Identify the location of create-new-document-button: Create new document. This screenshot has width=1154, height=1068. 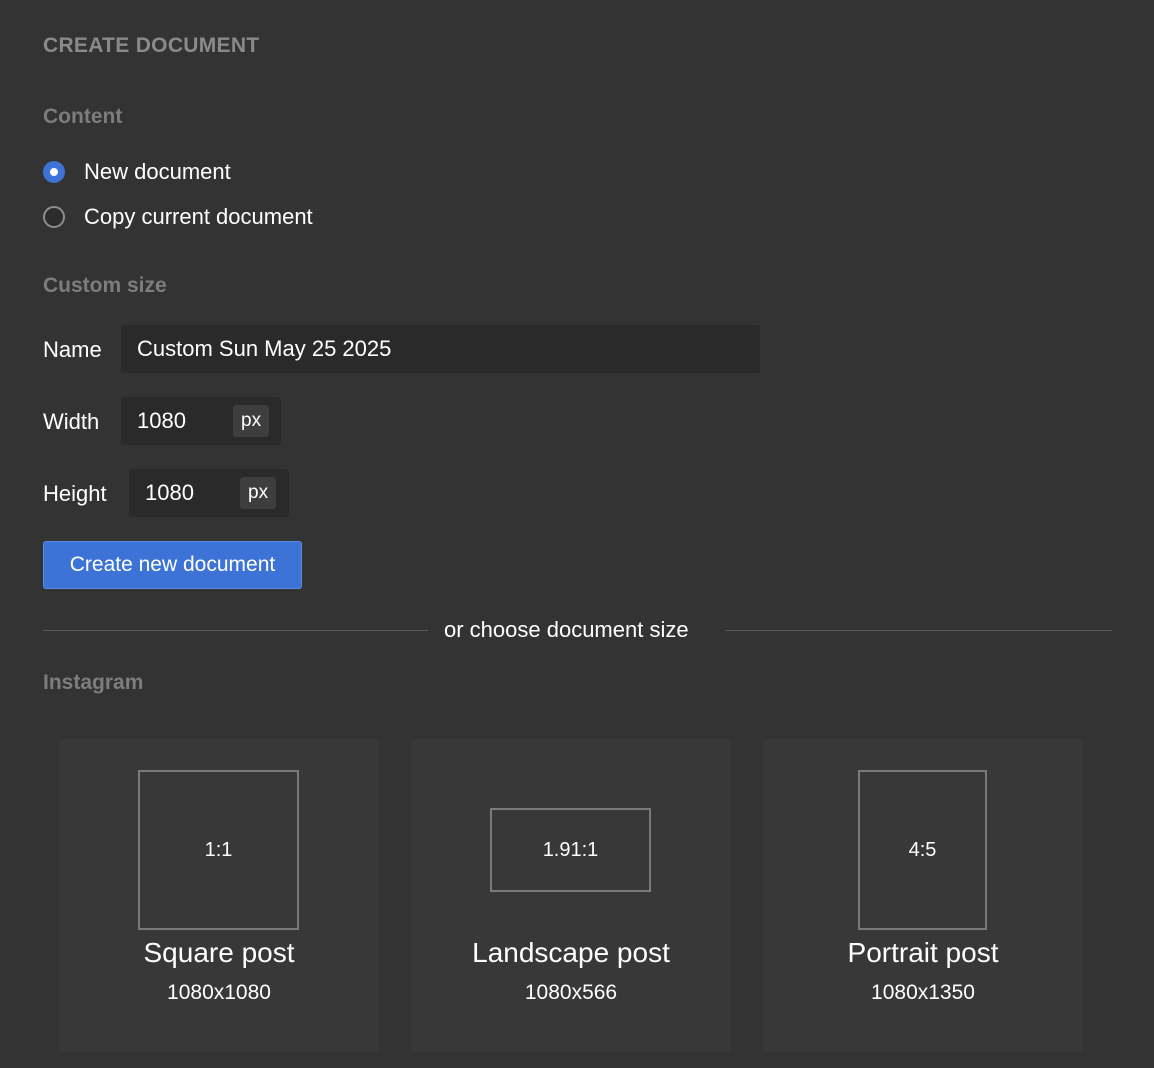
(172, 565).